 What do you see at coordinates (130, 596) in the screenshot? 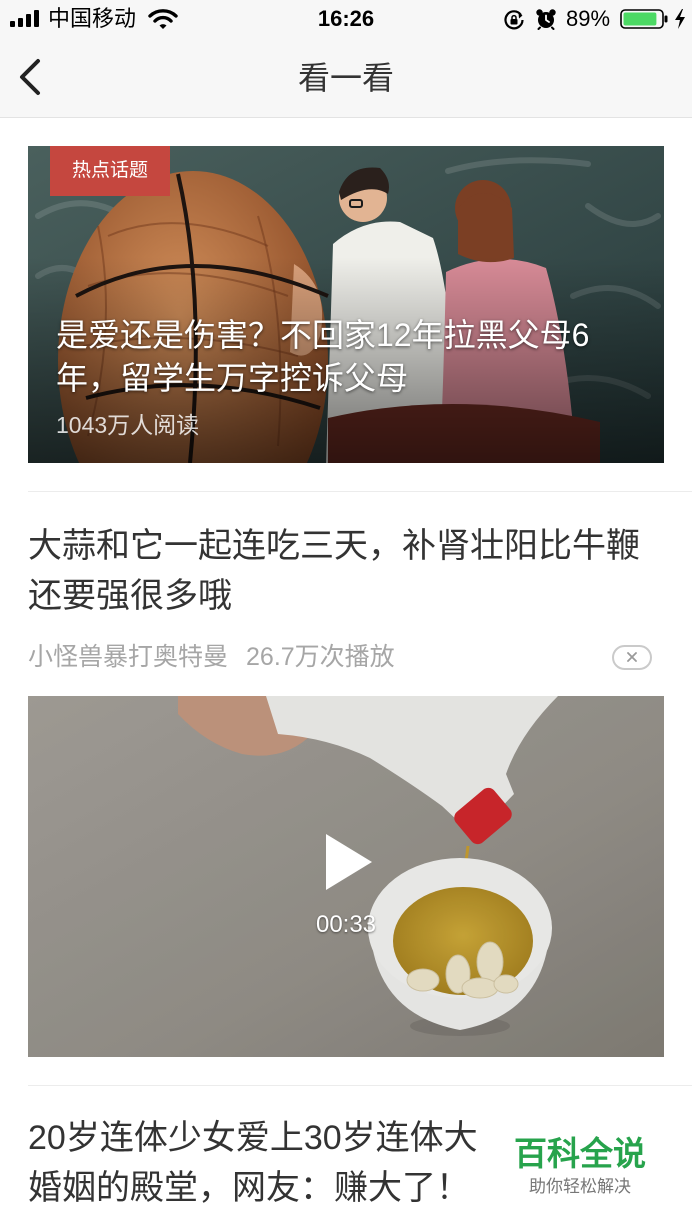
I see `article-title-line: 还要强很多哦` at bounding box center [130, 596].